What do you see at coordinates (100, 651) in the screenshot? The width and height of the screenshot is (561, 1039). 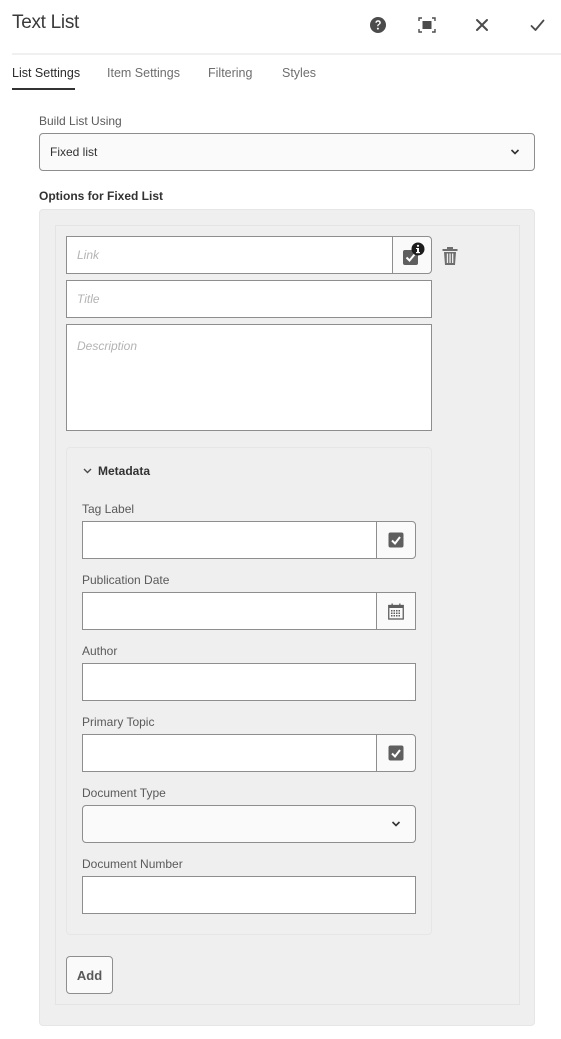 I see `author-label: Author` at bounding box center [100, 651].